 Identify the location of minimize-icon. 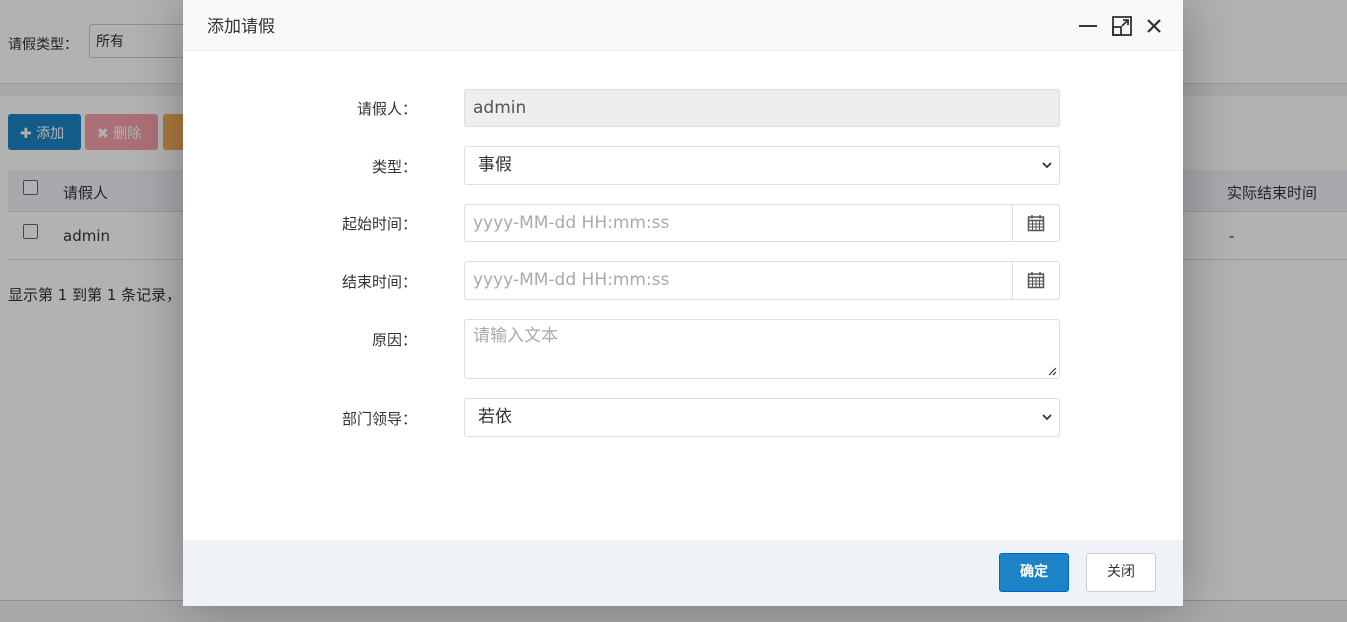
(1088, 26).